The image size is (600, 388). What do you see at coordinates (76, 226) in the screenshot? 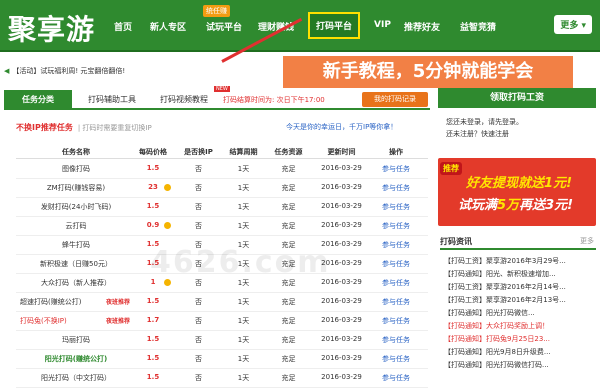
I see `cell-name: 云打码` at bounding box center [76, 226].